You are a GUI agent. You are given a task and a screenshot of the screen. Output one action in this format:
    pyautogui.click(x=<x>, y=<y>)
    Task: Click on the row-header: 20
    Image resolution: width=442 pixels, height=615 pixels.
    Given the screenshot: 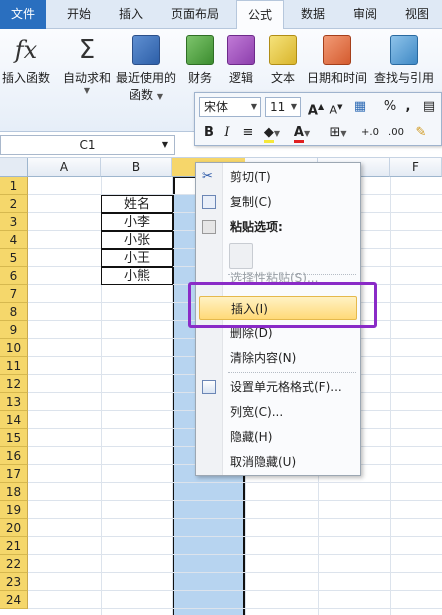 What is the action you would take?
    pyautogui.click(x=14, y=528)
    